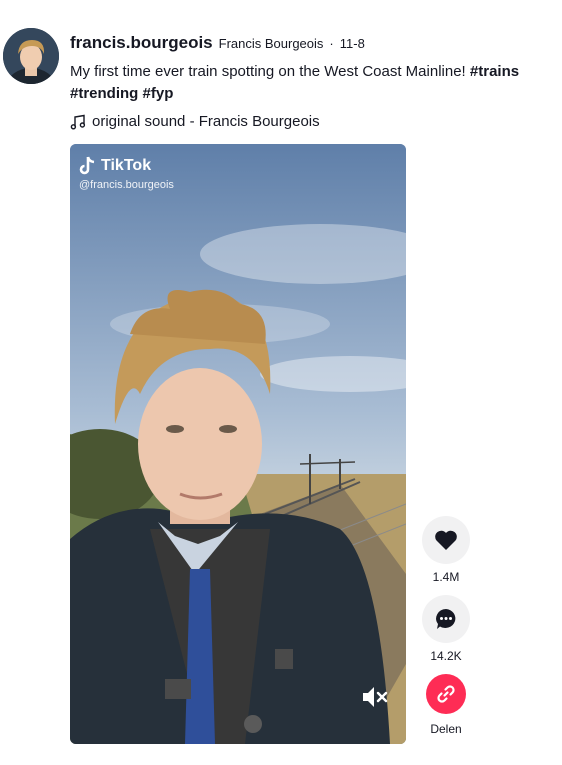 The image size is (562, 765). Describe the element at coordinates (158, 93) in the screenshot. I see `hashtag-link: #fyp` at that location.